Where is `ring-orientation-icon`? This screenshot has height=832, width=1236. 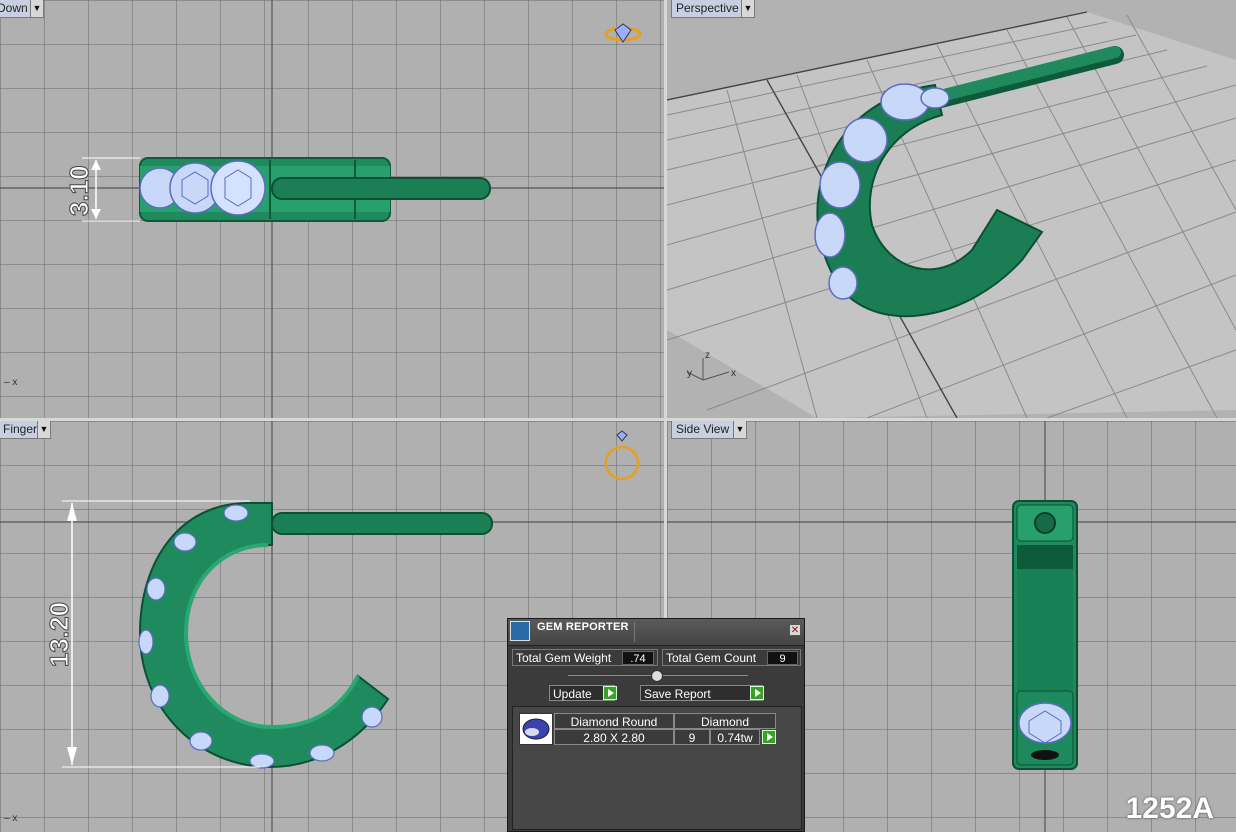 ring-orientation-icon is located at coordinates (623, 33).